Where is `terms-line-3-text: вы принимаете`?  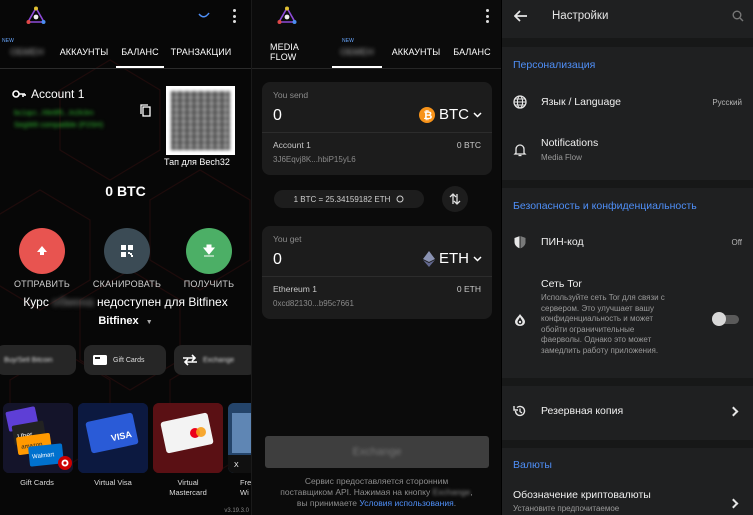
terms-line-3-text: вы принимаете is located at coordinates (326, 503).